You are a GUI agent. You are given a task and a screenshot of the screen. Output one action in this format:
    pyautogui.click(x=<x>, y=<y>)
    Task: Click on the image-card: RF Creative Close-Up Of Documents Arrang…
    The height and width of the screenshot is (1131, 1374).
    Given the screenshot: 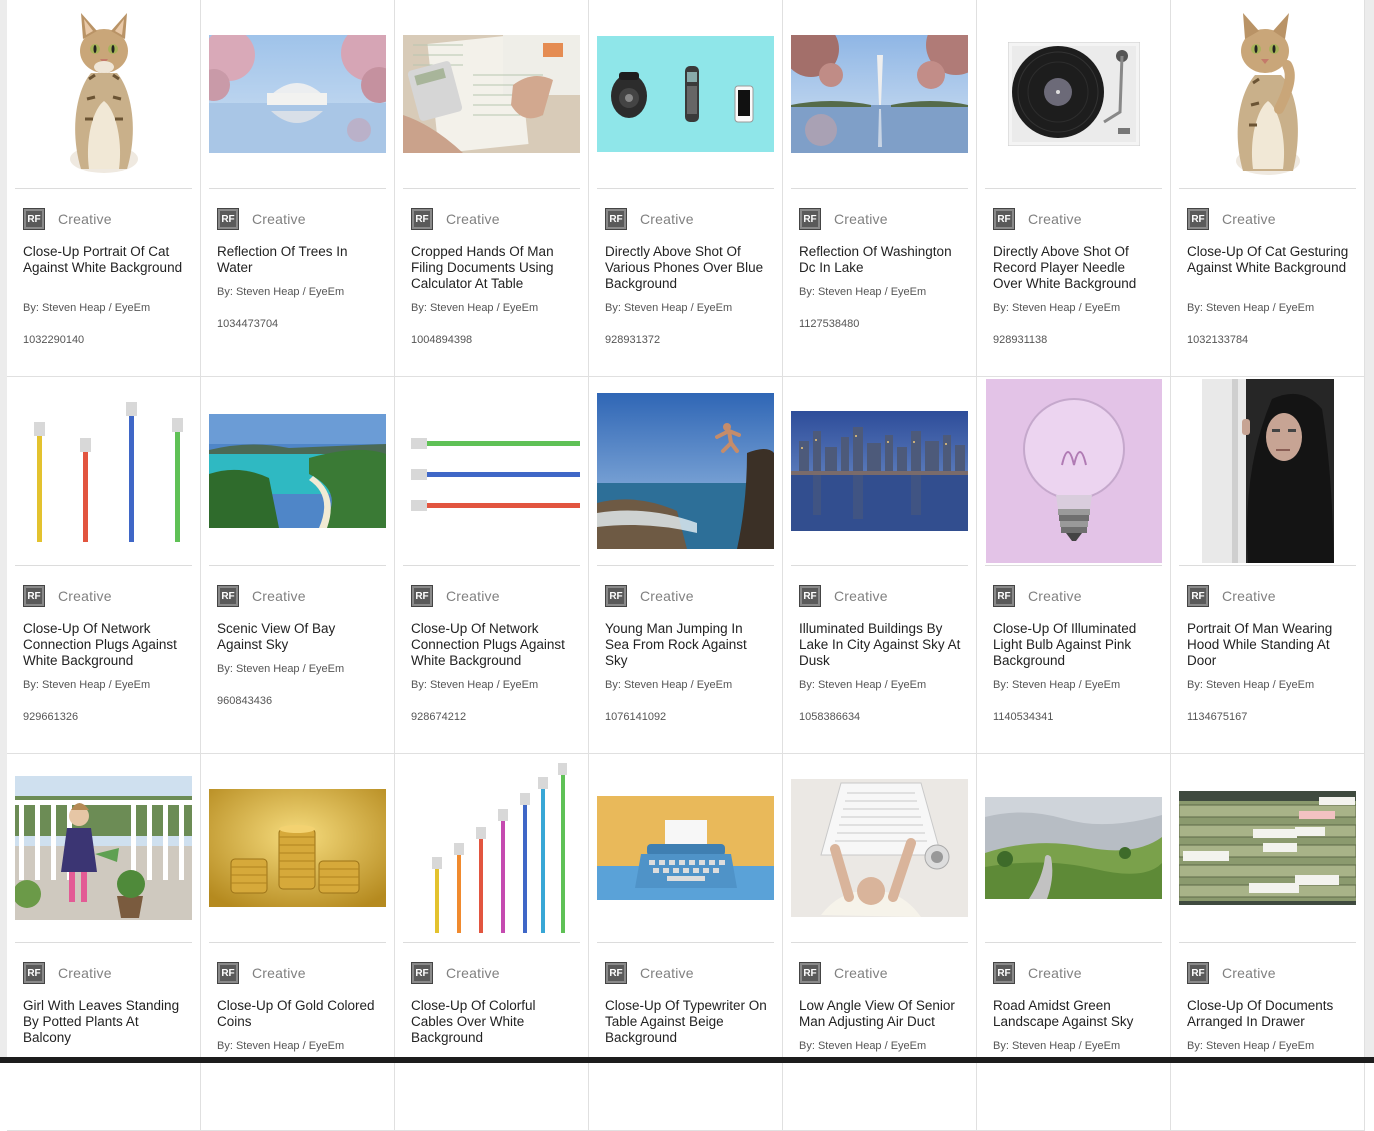 What is the action you would take?
    pyautogui.click(x=1268, y=942)
    